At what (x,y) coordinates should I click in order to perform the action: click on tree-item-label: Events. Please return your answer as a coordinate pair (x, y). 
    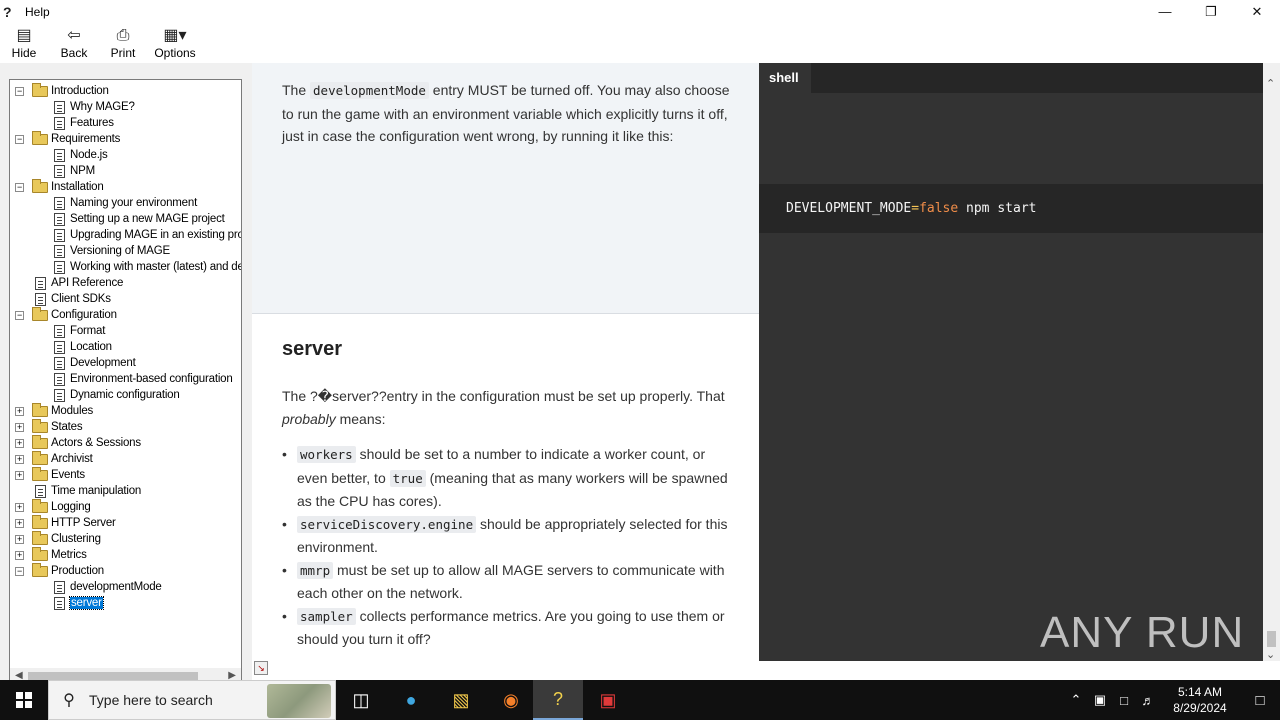
    Looking at the image, I should click on (68, 475).